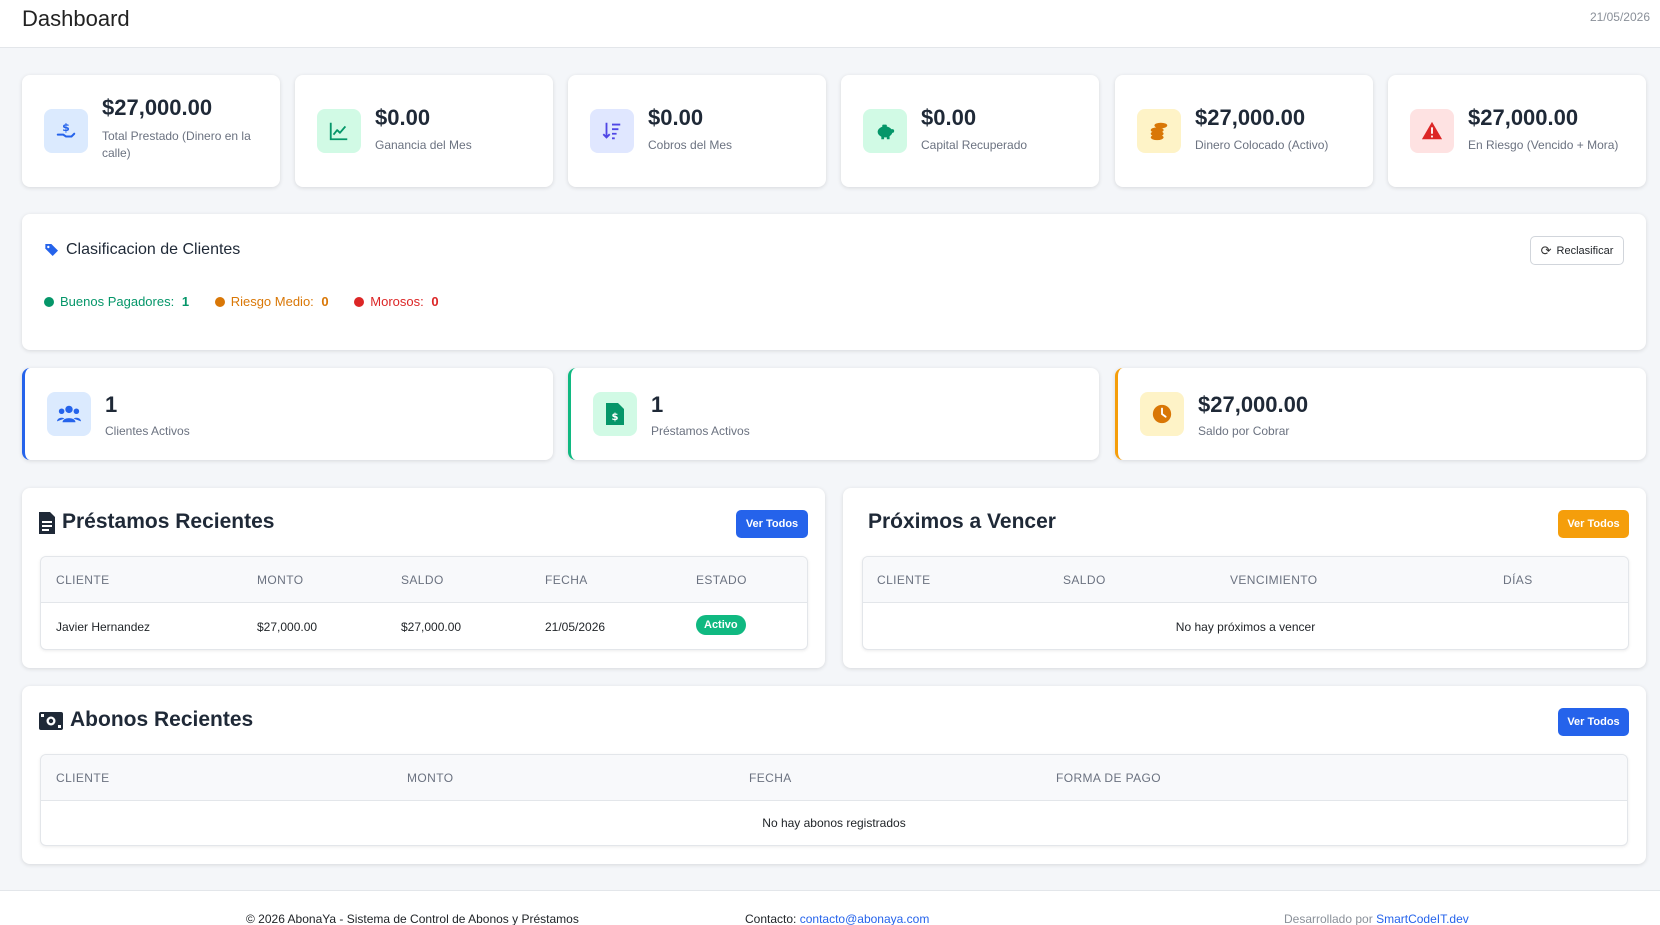  What do you see at coordinates (147, 431) in the screenshot?
I see `summary-label: Clientes Activos` at bounding box center [147, 431].